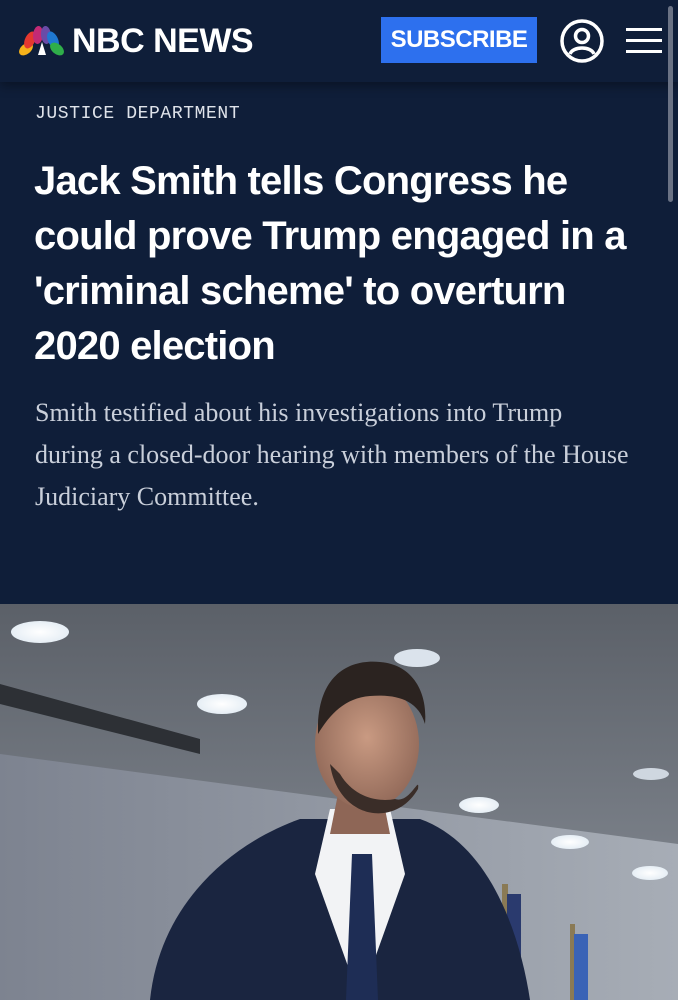 The height and width of the screenshot is (1000, 678). I want to click on scrollbar, so click(670, 104).